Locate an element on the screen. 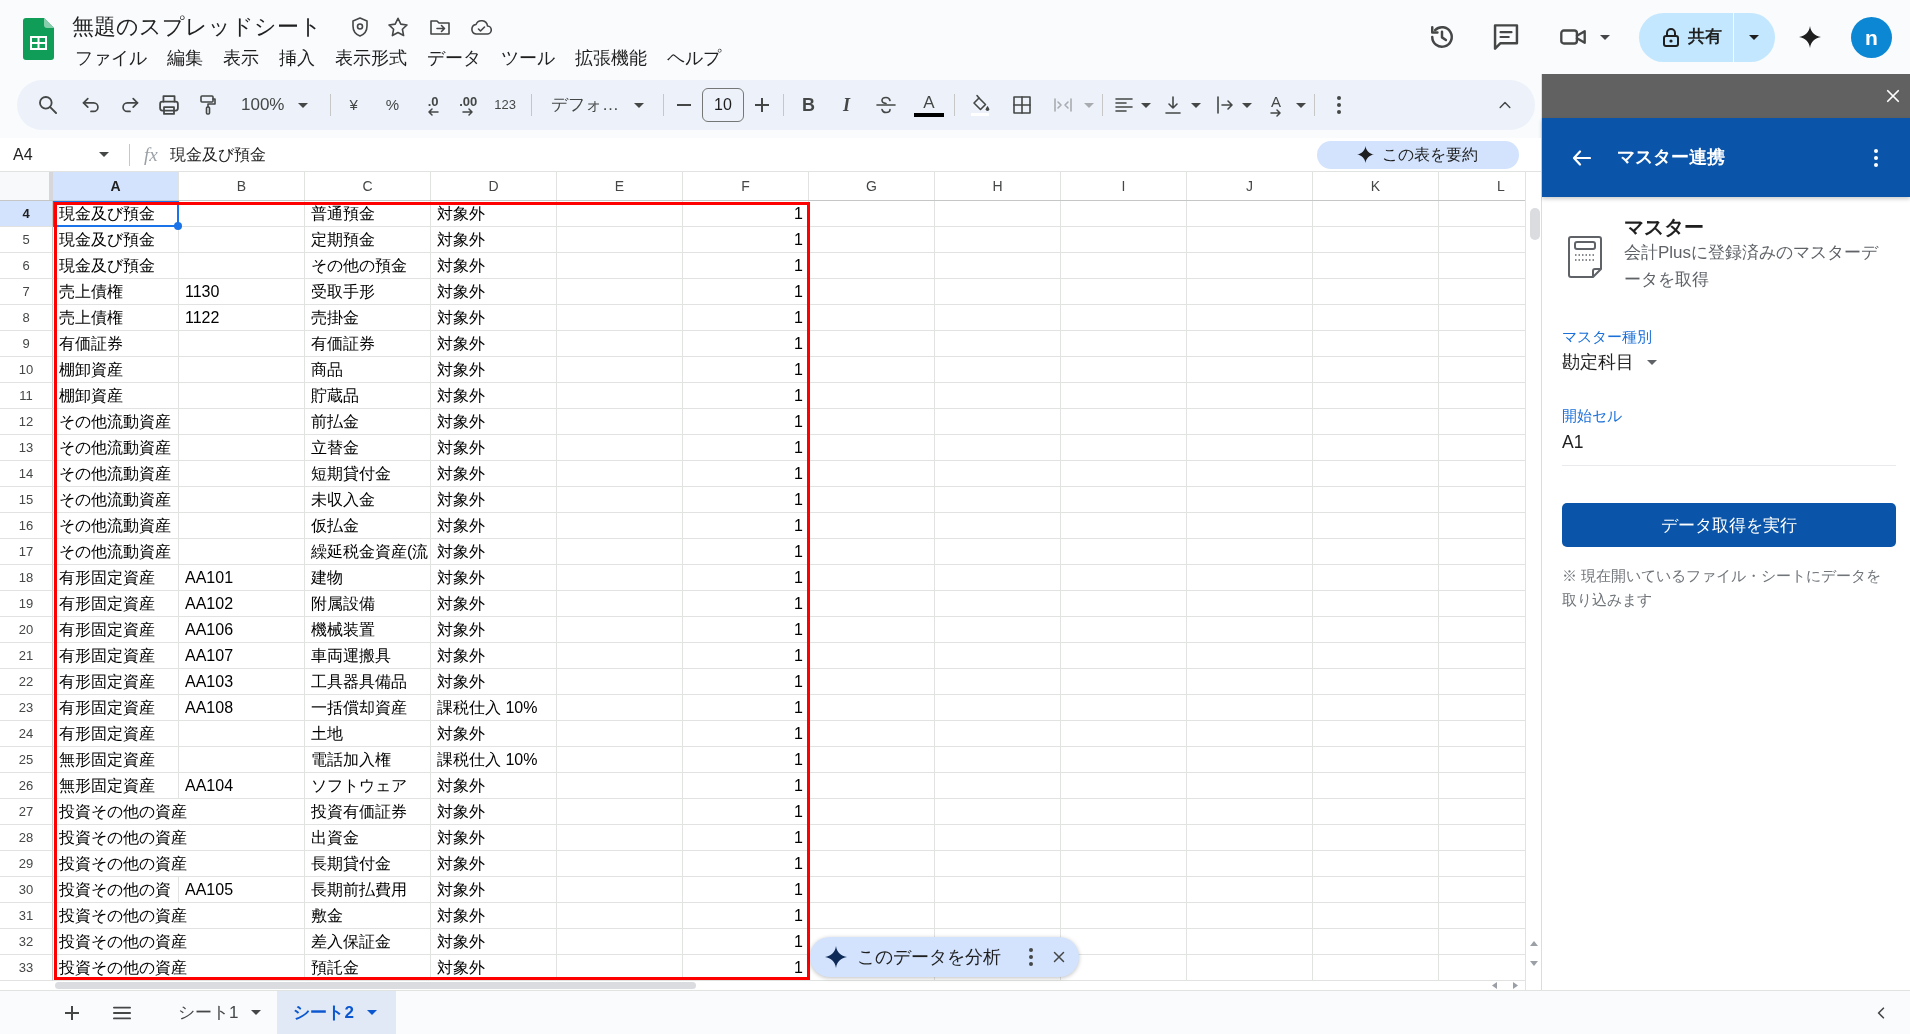 This screenshot has width=1910, height=1034. fill-bucket-icon is located at coordinates (979, 105).